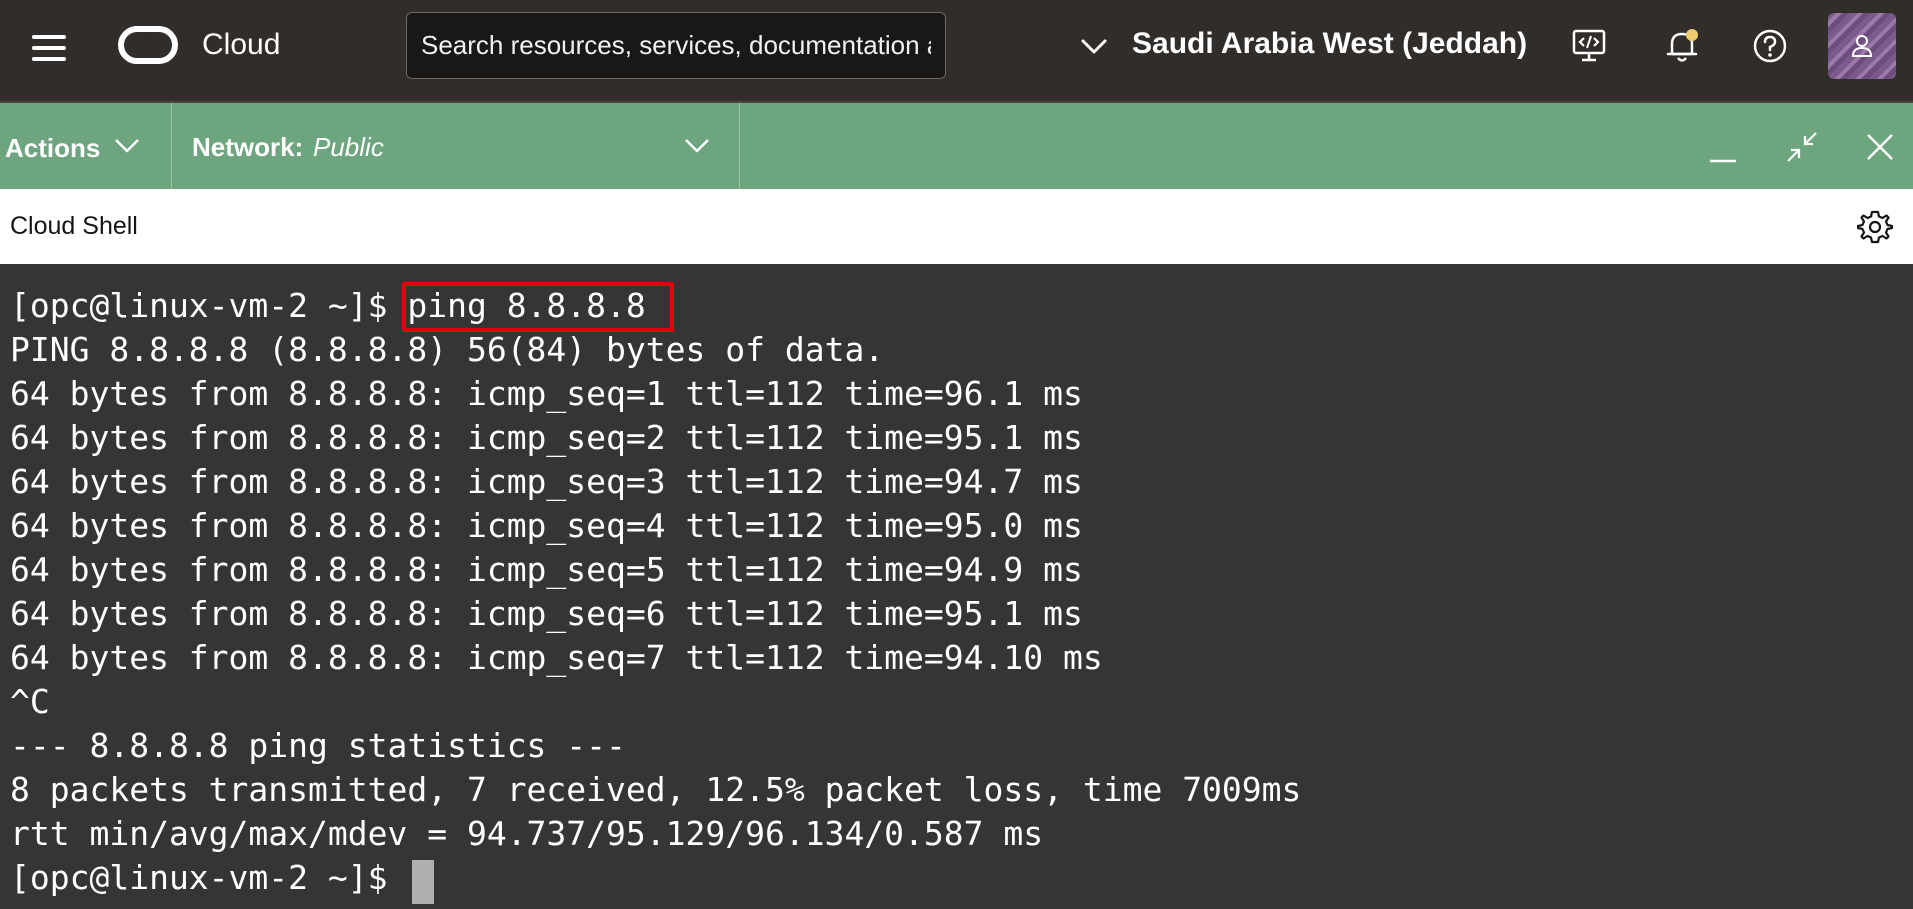 This screenshot has width=1913, height=909. What do you see at coordinates (318, 745) in the screenshot?
I see `terminal-line: --- 8.8.8.8 ping statistics ---` at bounding box center [318, 745].